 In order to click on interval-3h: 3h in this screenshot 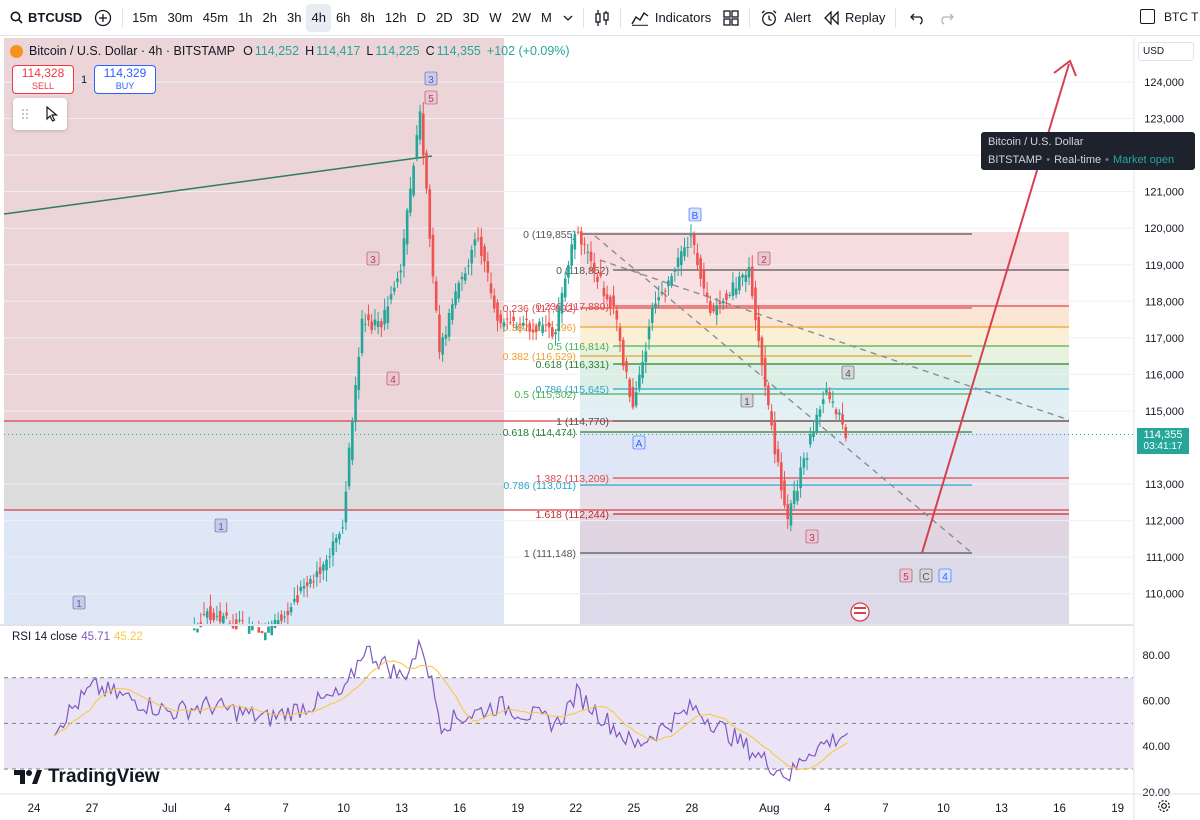, I will do `click(294, 18)`.